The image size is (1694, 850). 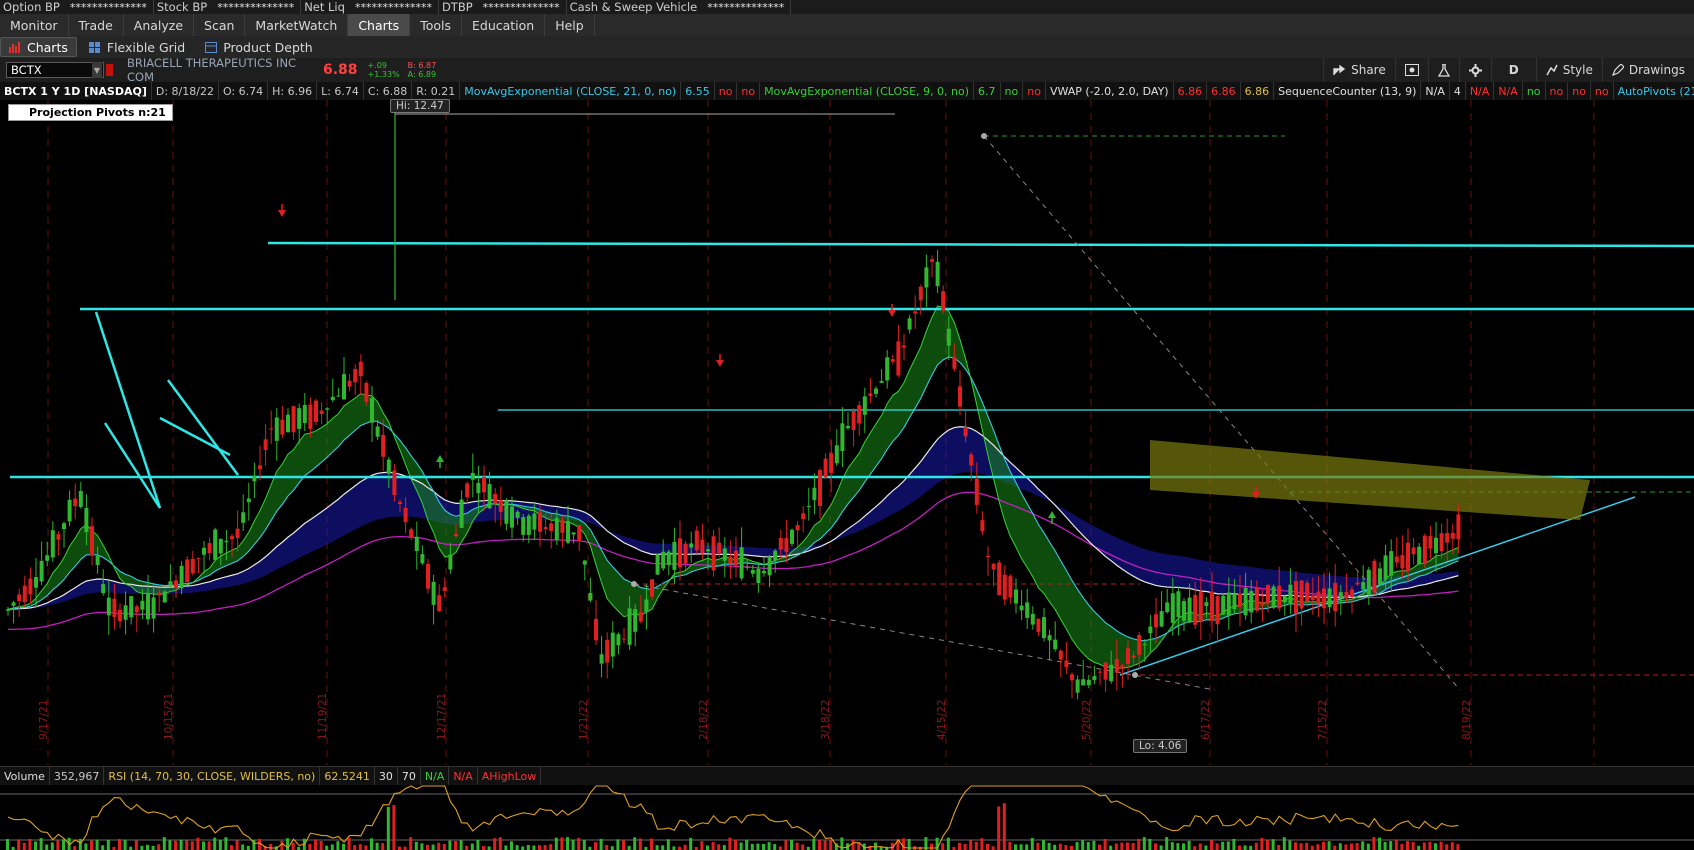 What do you see at coordinates (867, 91) in the screenshot?
I see `study-item: MovAvgExponential (CLOSE, 9, 0, no)` at bounding box center [867, 91].